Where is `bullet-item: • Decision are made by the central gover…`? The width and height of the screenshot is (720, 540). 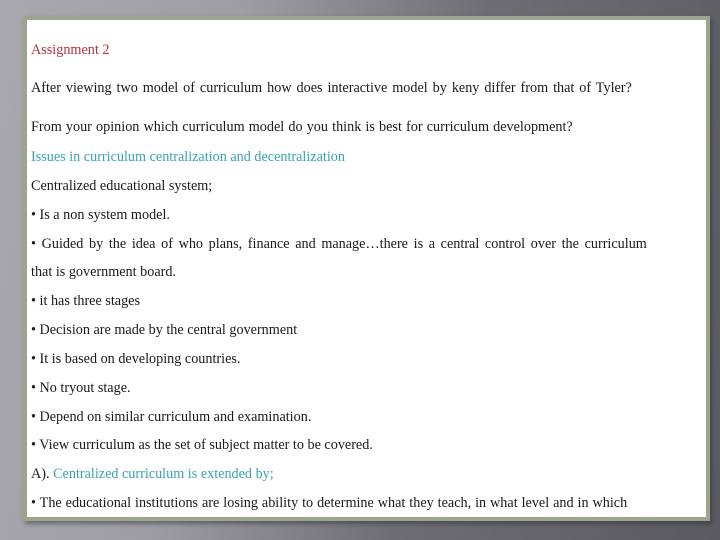
bullet-item: • Decision are made by the central gover… is located at coordinates (164, 330).